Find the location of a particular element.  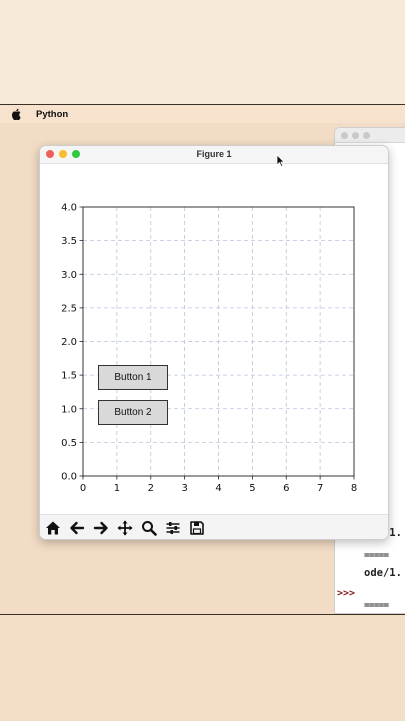

y-tick-label: 1.0 is located at coordinates (69, 409).